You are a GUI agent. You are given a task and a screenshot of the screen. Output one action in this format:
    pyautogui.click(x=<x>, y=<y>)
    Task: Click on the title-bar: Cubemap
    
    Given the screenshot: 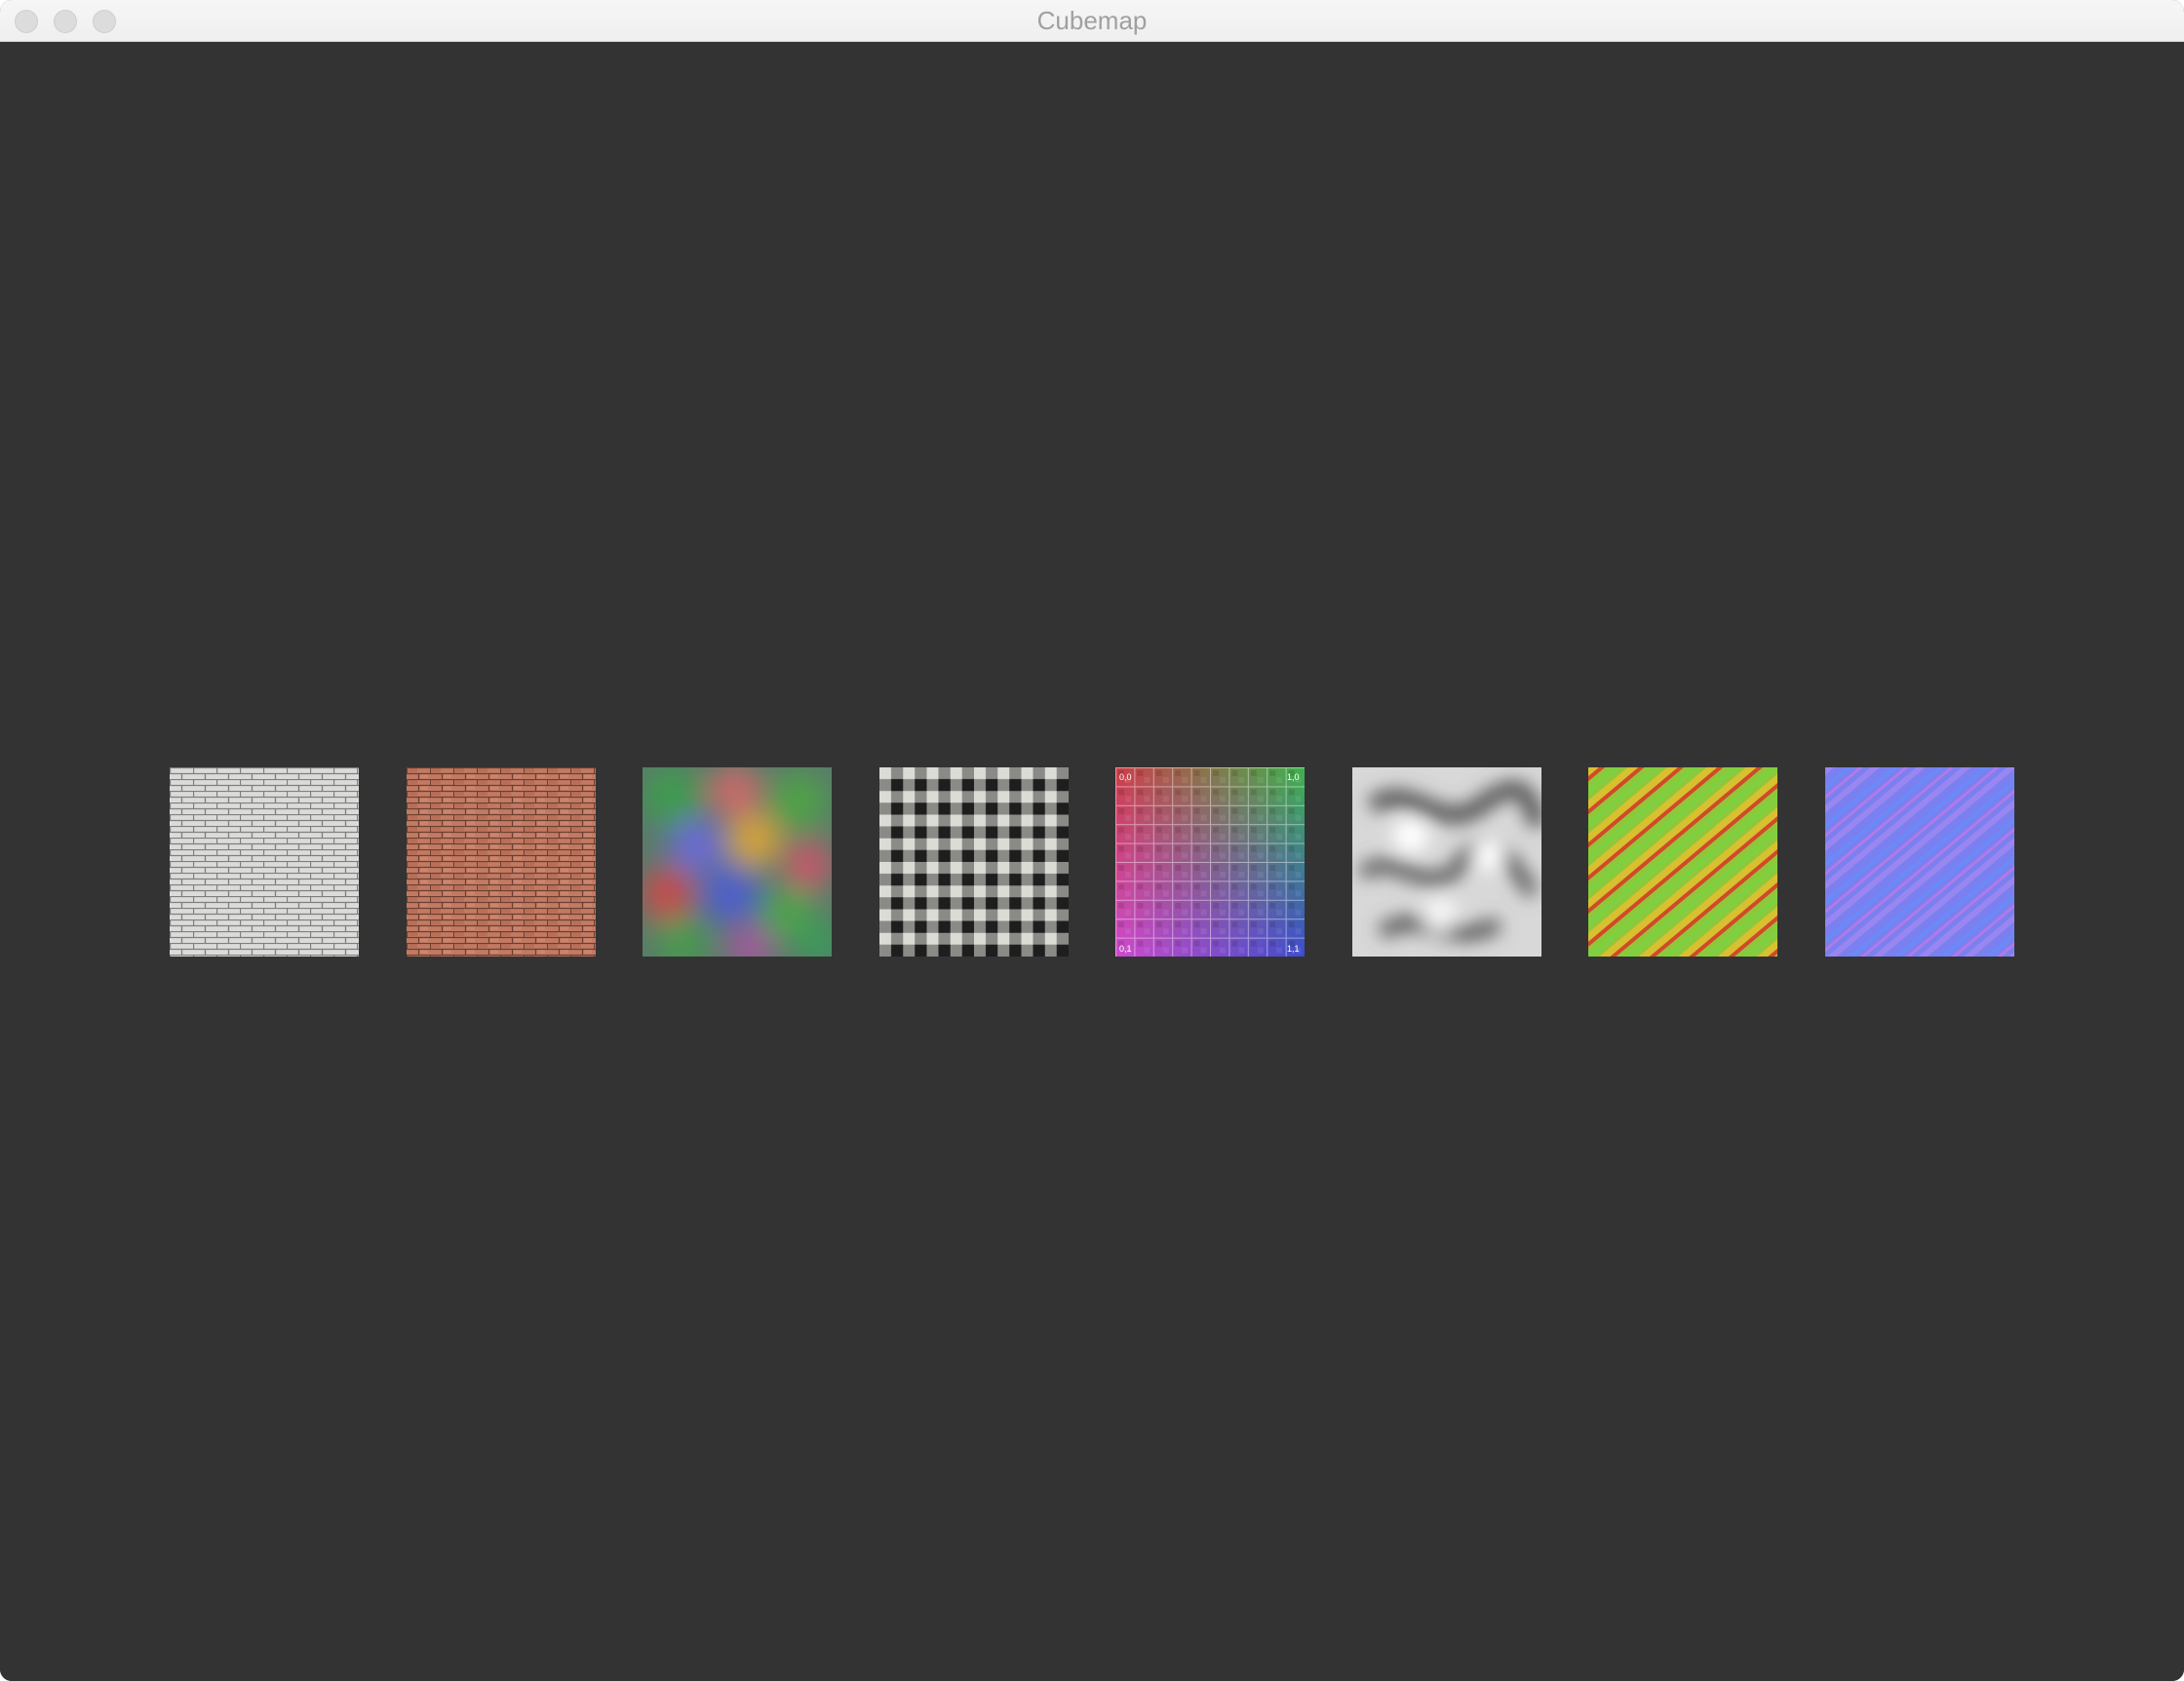 What is the action you would take?
    pyautogui.click(x=1092, y=21)
    